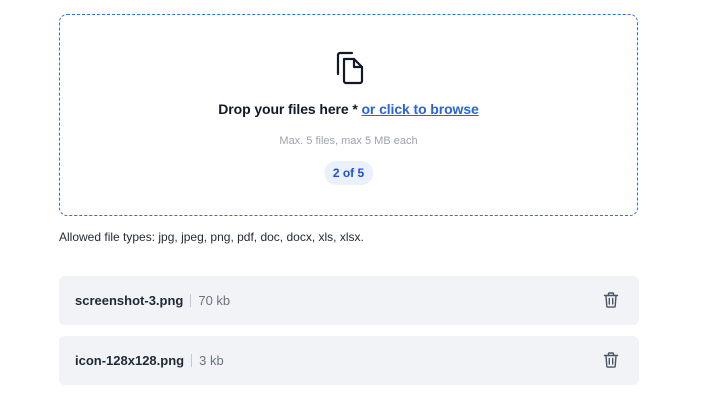 This screenshot has height=407, width=706. What do you see at coordinates (130, 360) in the screenshot?
I see `file-name: icon-128x128.png` at bounding box center [130, 360].